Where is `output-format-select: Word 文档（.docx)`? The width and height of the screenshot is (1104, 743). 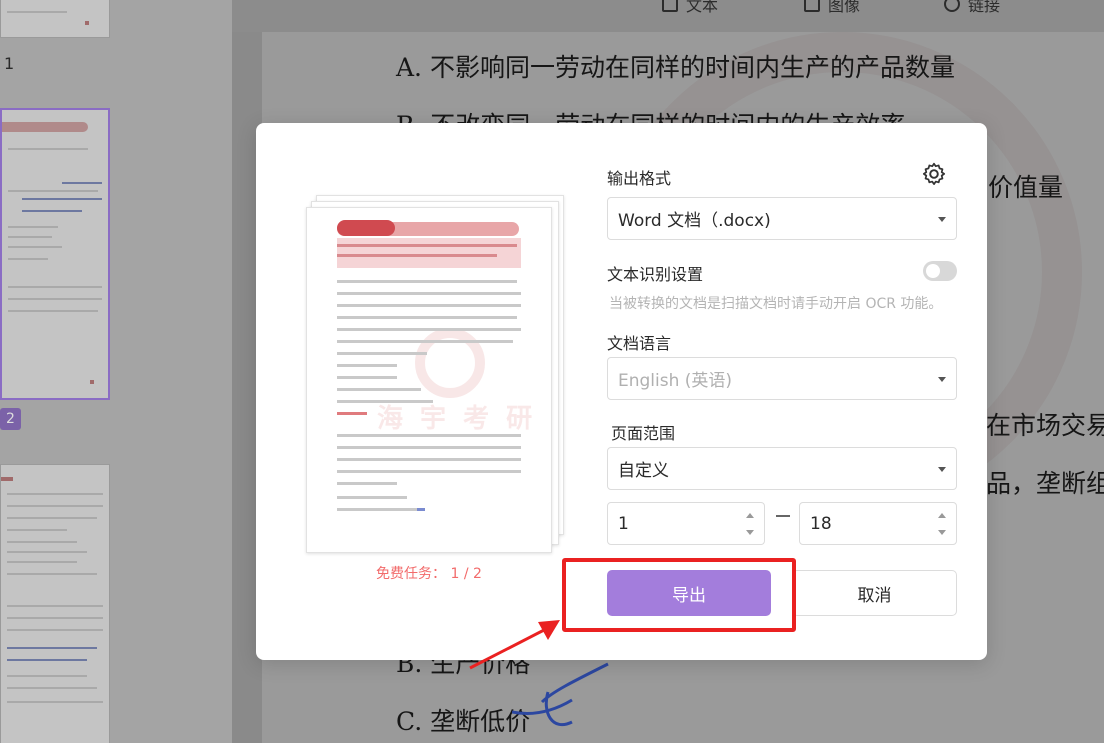 output-format-select: Word 文档（.docx) is located at coordinates (782, 218).